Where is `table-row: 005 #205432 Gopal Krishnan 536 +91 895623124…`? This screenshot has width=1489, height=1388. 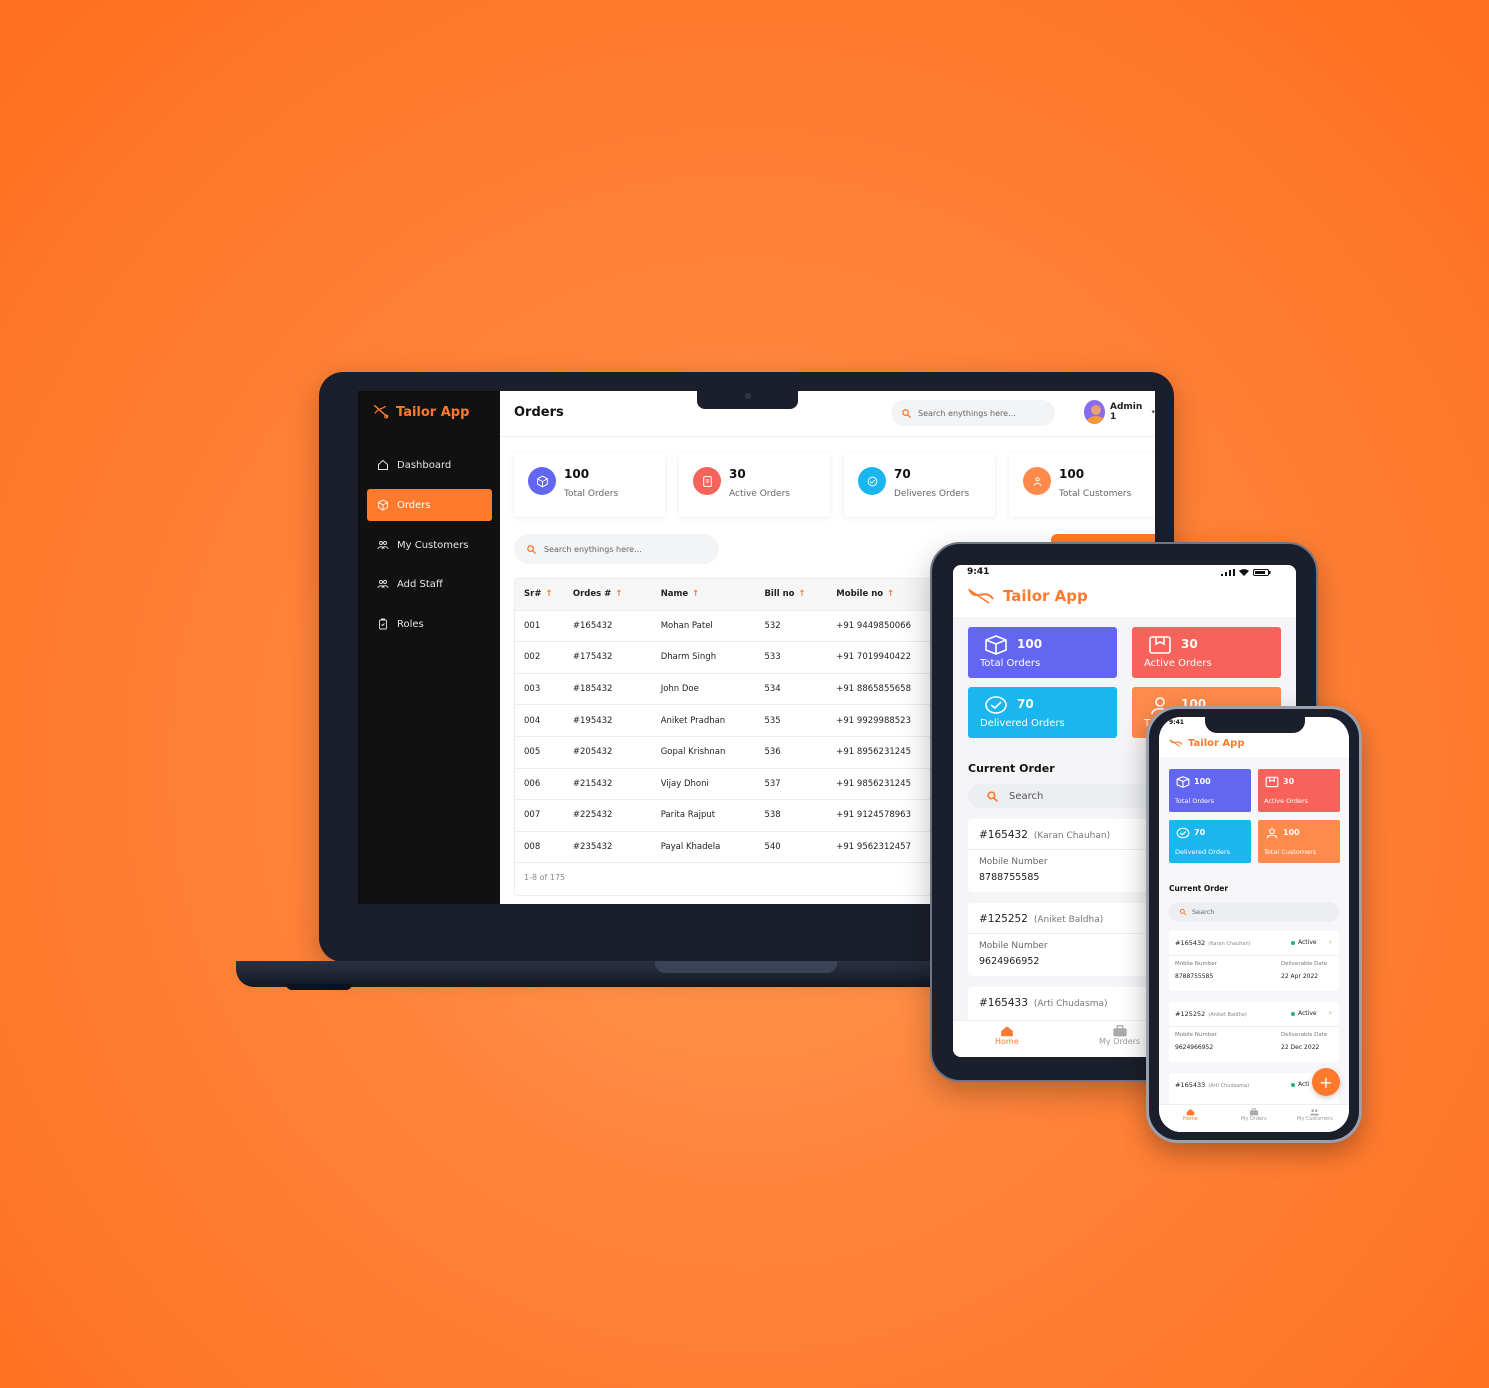 table-row: 005 #205432 Gopal Krishnan 536 +91 895623124… is located at coordinates (729, 753).